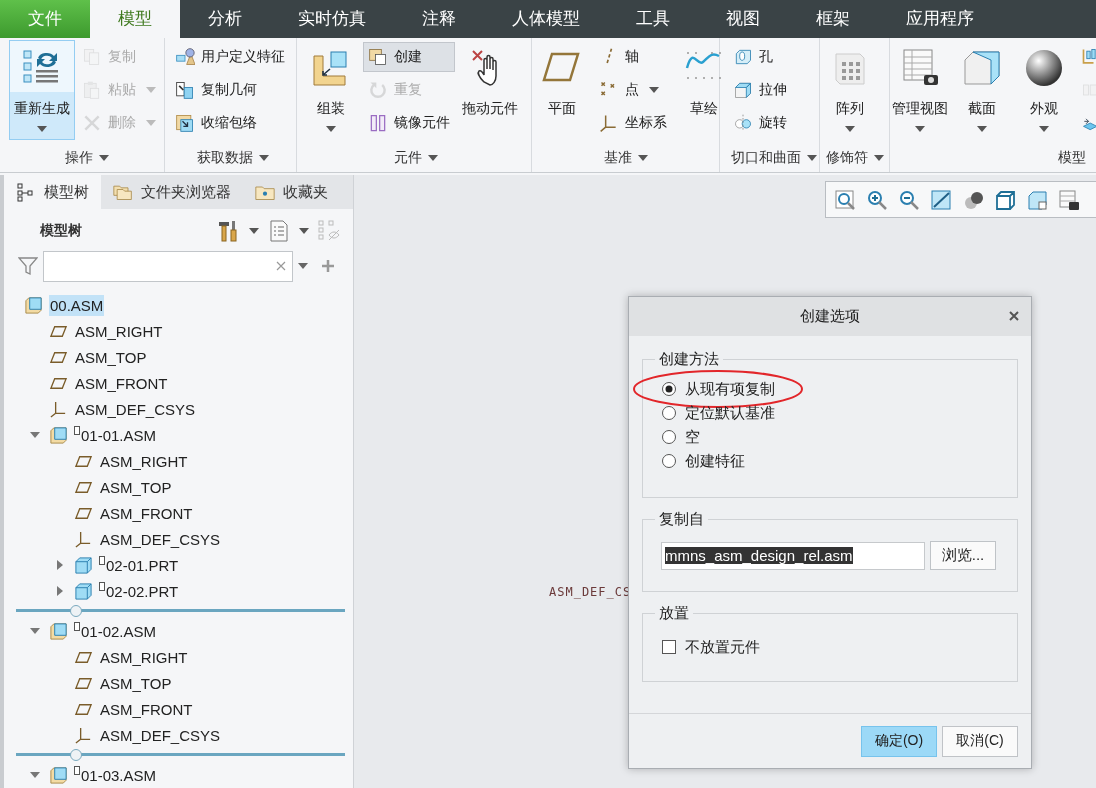 This screenshot has height=788, width=1096. Describe the element at coordinates (185, 123) in the screenshot. I see `shrinkwrap-icon` at that location.